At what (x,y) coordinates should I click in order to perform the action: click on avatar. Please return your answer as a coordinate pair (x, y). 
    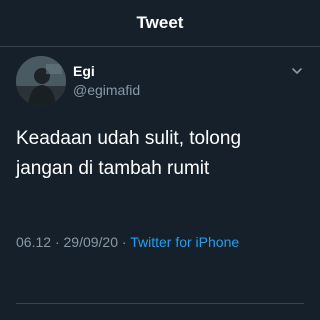
    Looking at the image, I should click on (41, 81).